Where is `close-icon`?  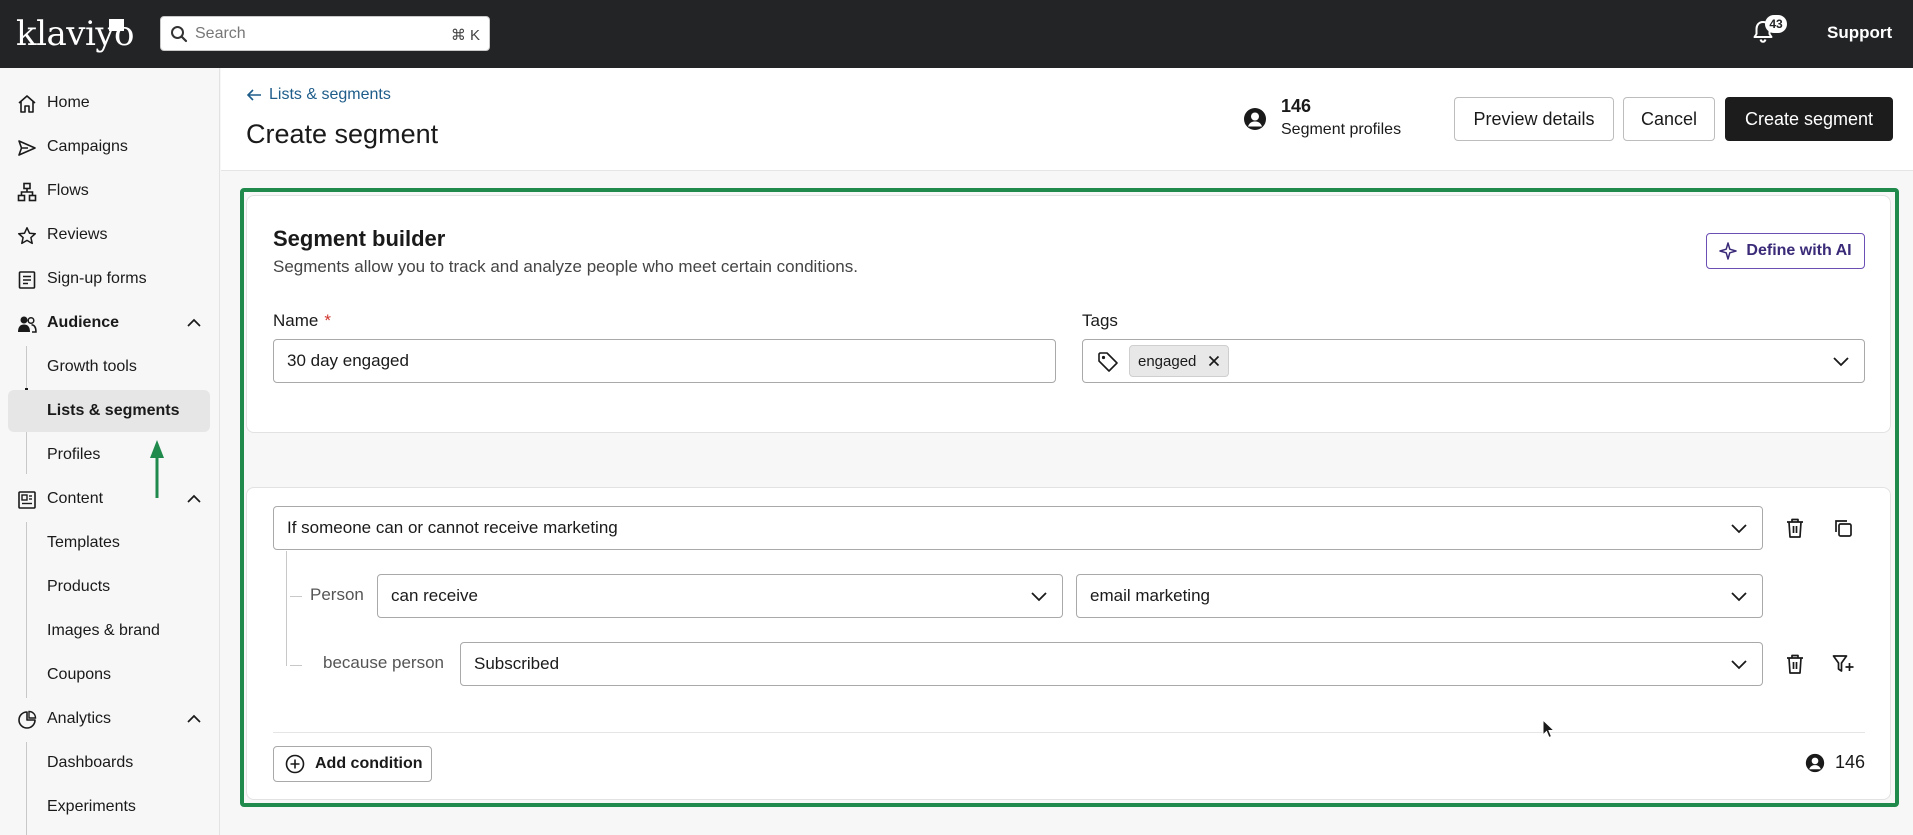 close-icon is located at coordinates (1214, 361).